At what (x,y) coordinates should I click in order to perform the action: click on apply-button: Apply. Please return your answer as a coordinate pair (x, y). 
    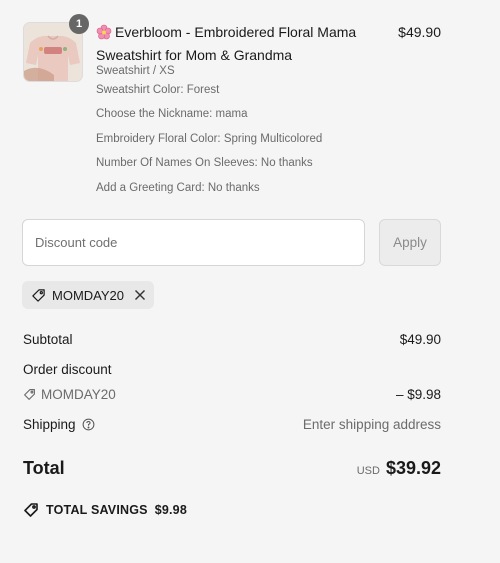
    Looking at the image, I should click on (410, 242).